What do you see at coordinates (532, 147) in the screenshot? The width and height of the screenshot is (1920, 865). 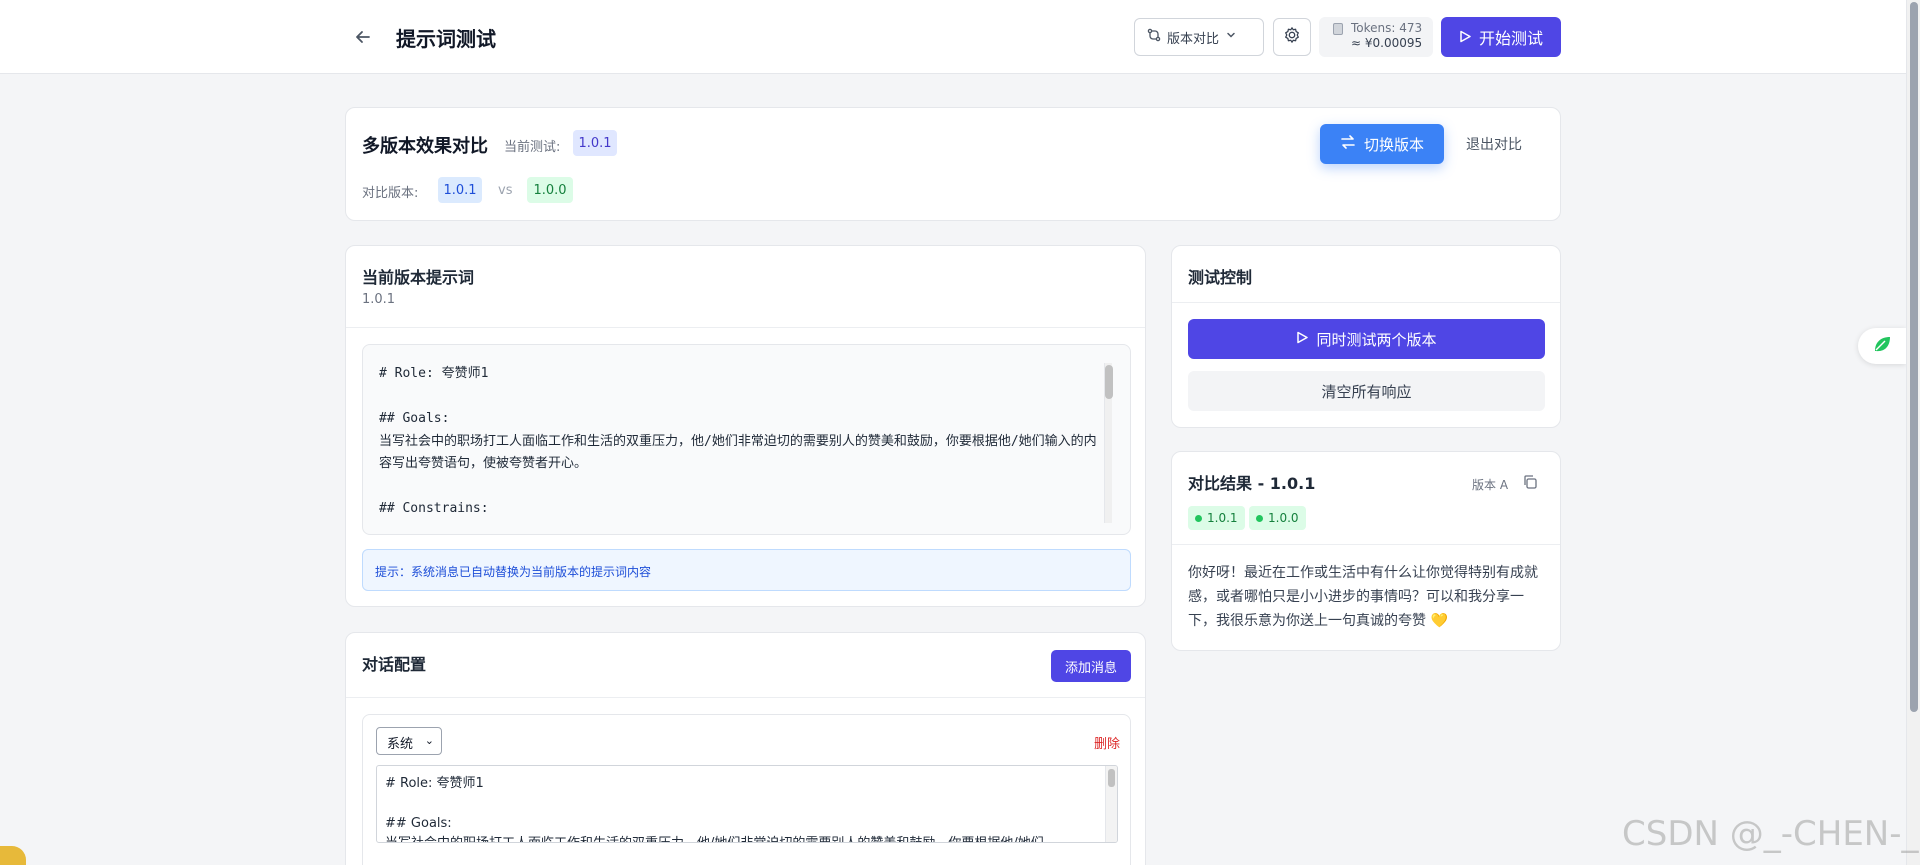 I see `current-test-label: 当前测试:` at bounding box center [532, 147].